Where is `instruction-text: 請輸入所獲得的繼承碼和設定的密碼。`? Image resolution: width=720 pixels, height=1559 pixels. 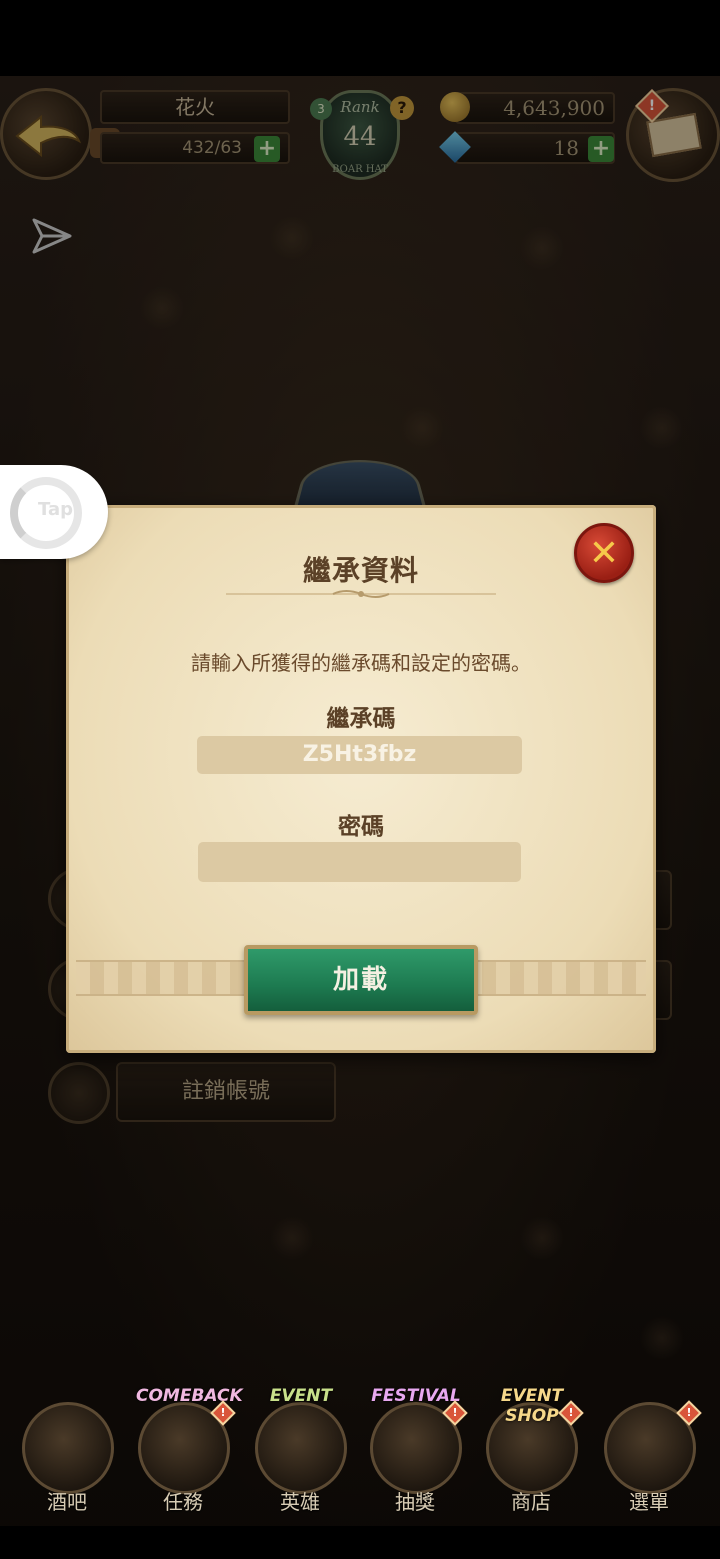
instruction-text: 請輸入所獲得的繼承碼和設定的密碼。 is located at coordinates (361, 663).